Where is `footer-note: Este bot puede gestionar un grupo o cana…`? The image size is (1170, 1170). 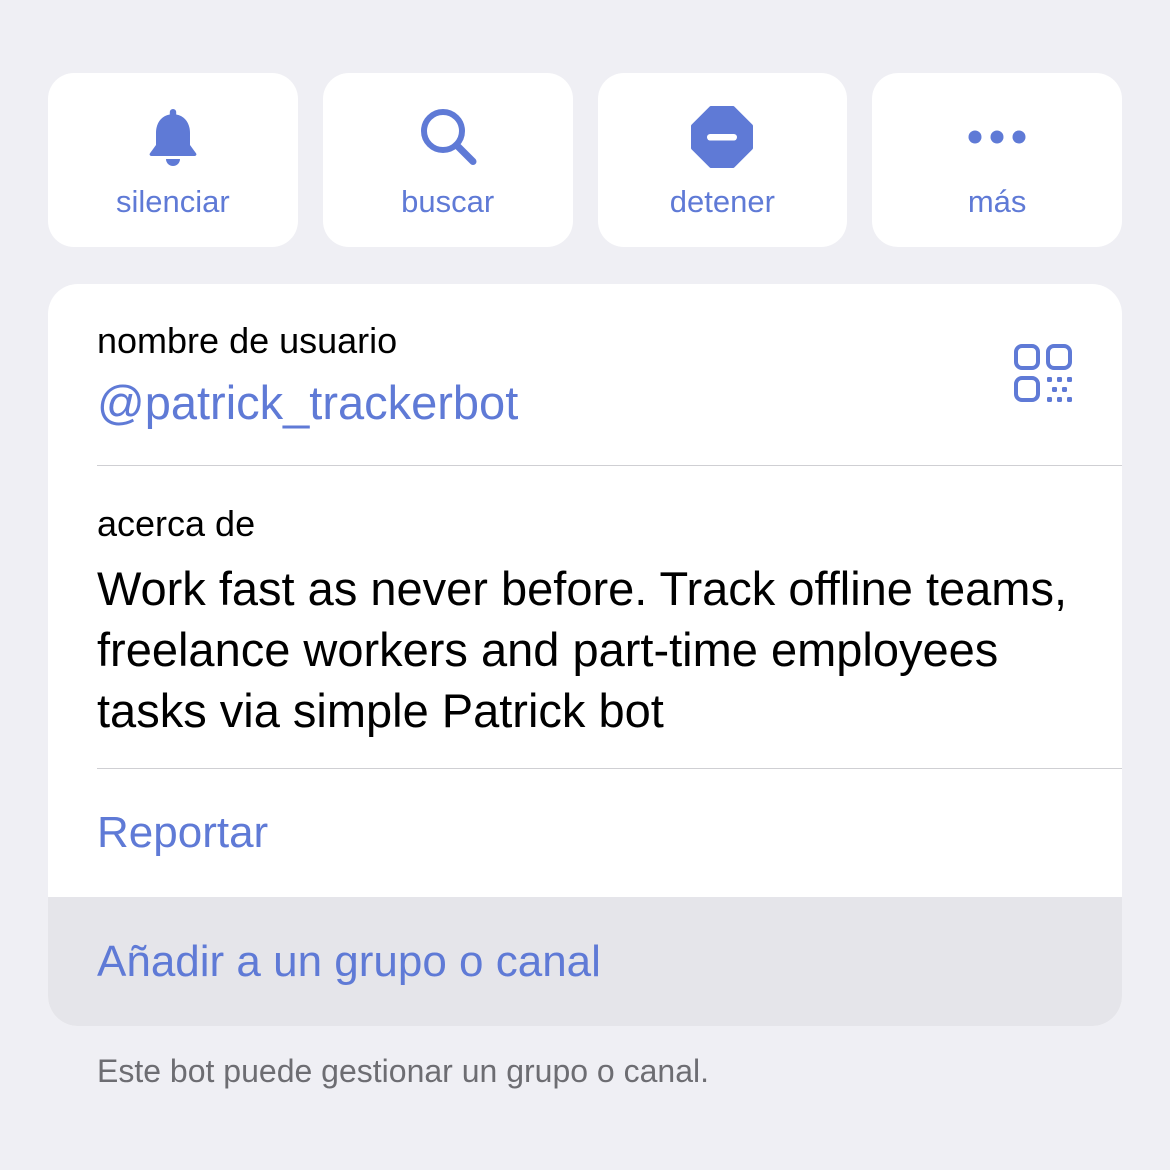
footer-note: Este bot puede gestionar un grupo o cana… is located at coordinates (403, 1071).